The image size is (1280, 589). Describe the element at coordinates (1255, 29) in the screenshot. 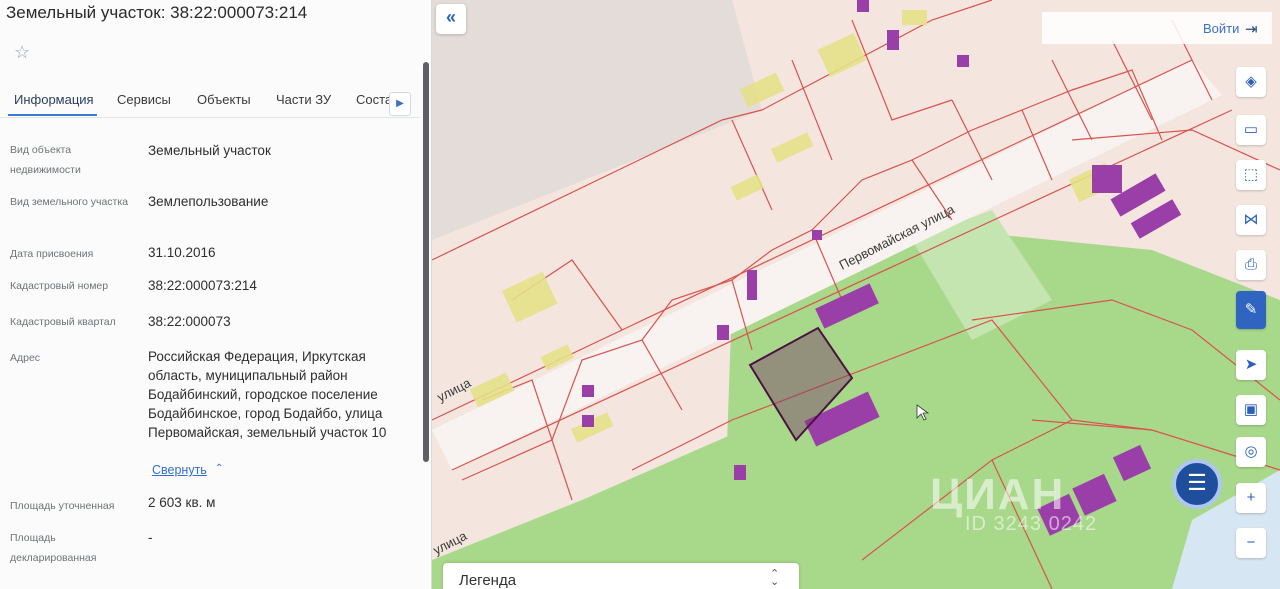

I see `login-icon: ⇥` at that location.